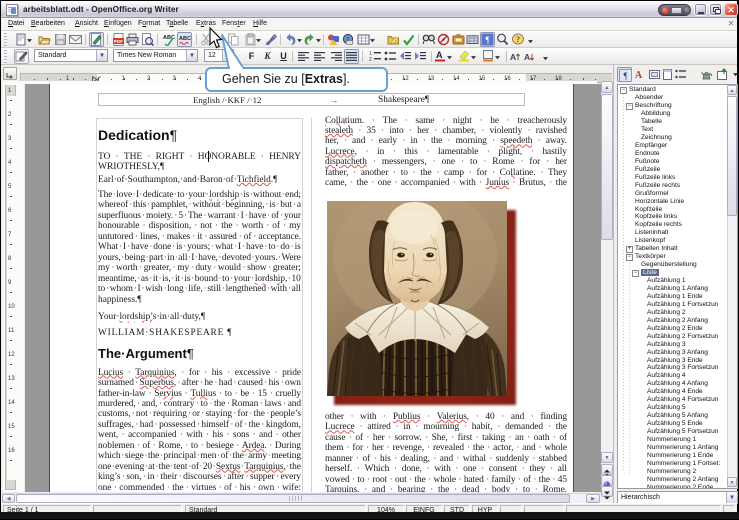  I want to click on svg-text: PDF, so click(118, 41).